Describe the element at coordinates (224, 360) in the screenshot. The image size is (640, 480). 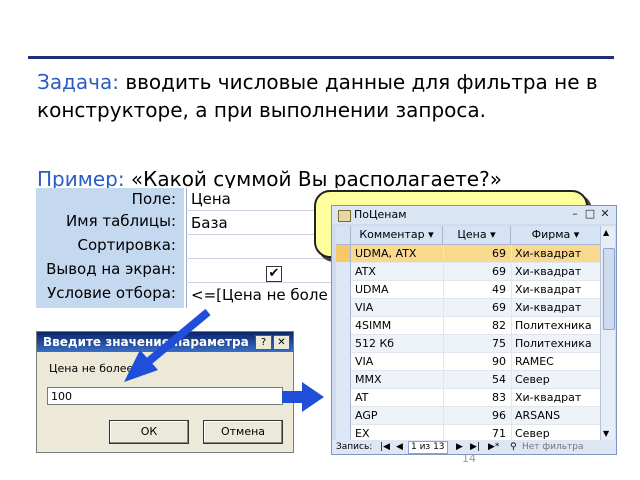
I see `arrows-layer` at that location.